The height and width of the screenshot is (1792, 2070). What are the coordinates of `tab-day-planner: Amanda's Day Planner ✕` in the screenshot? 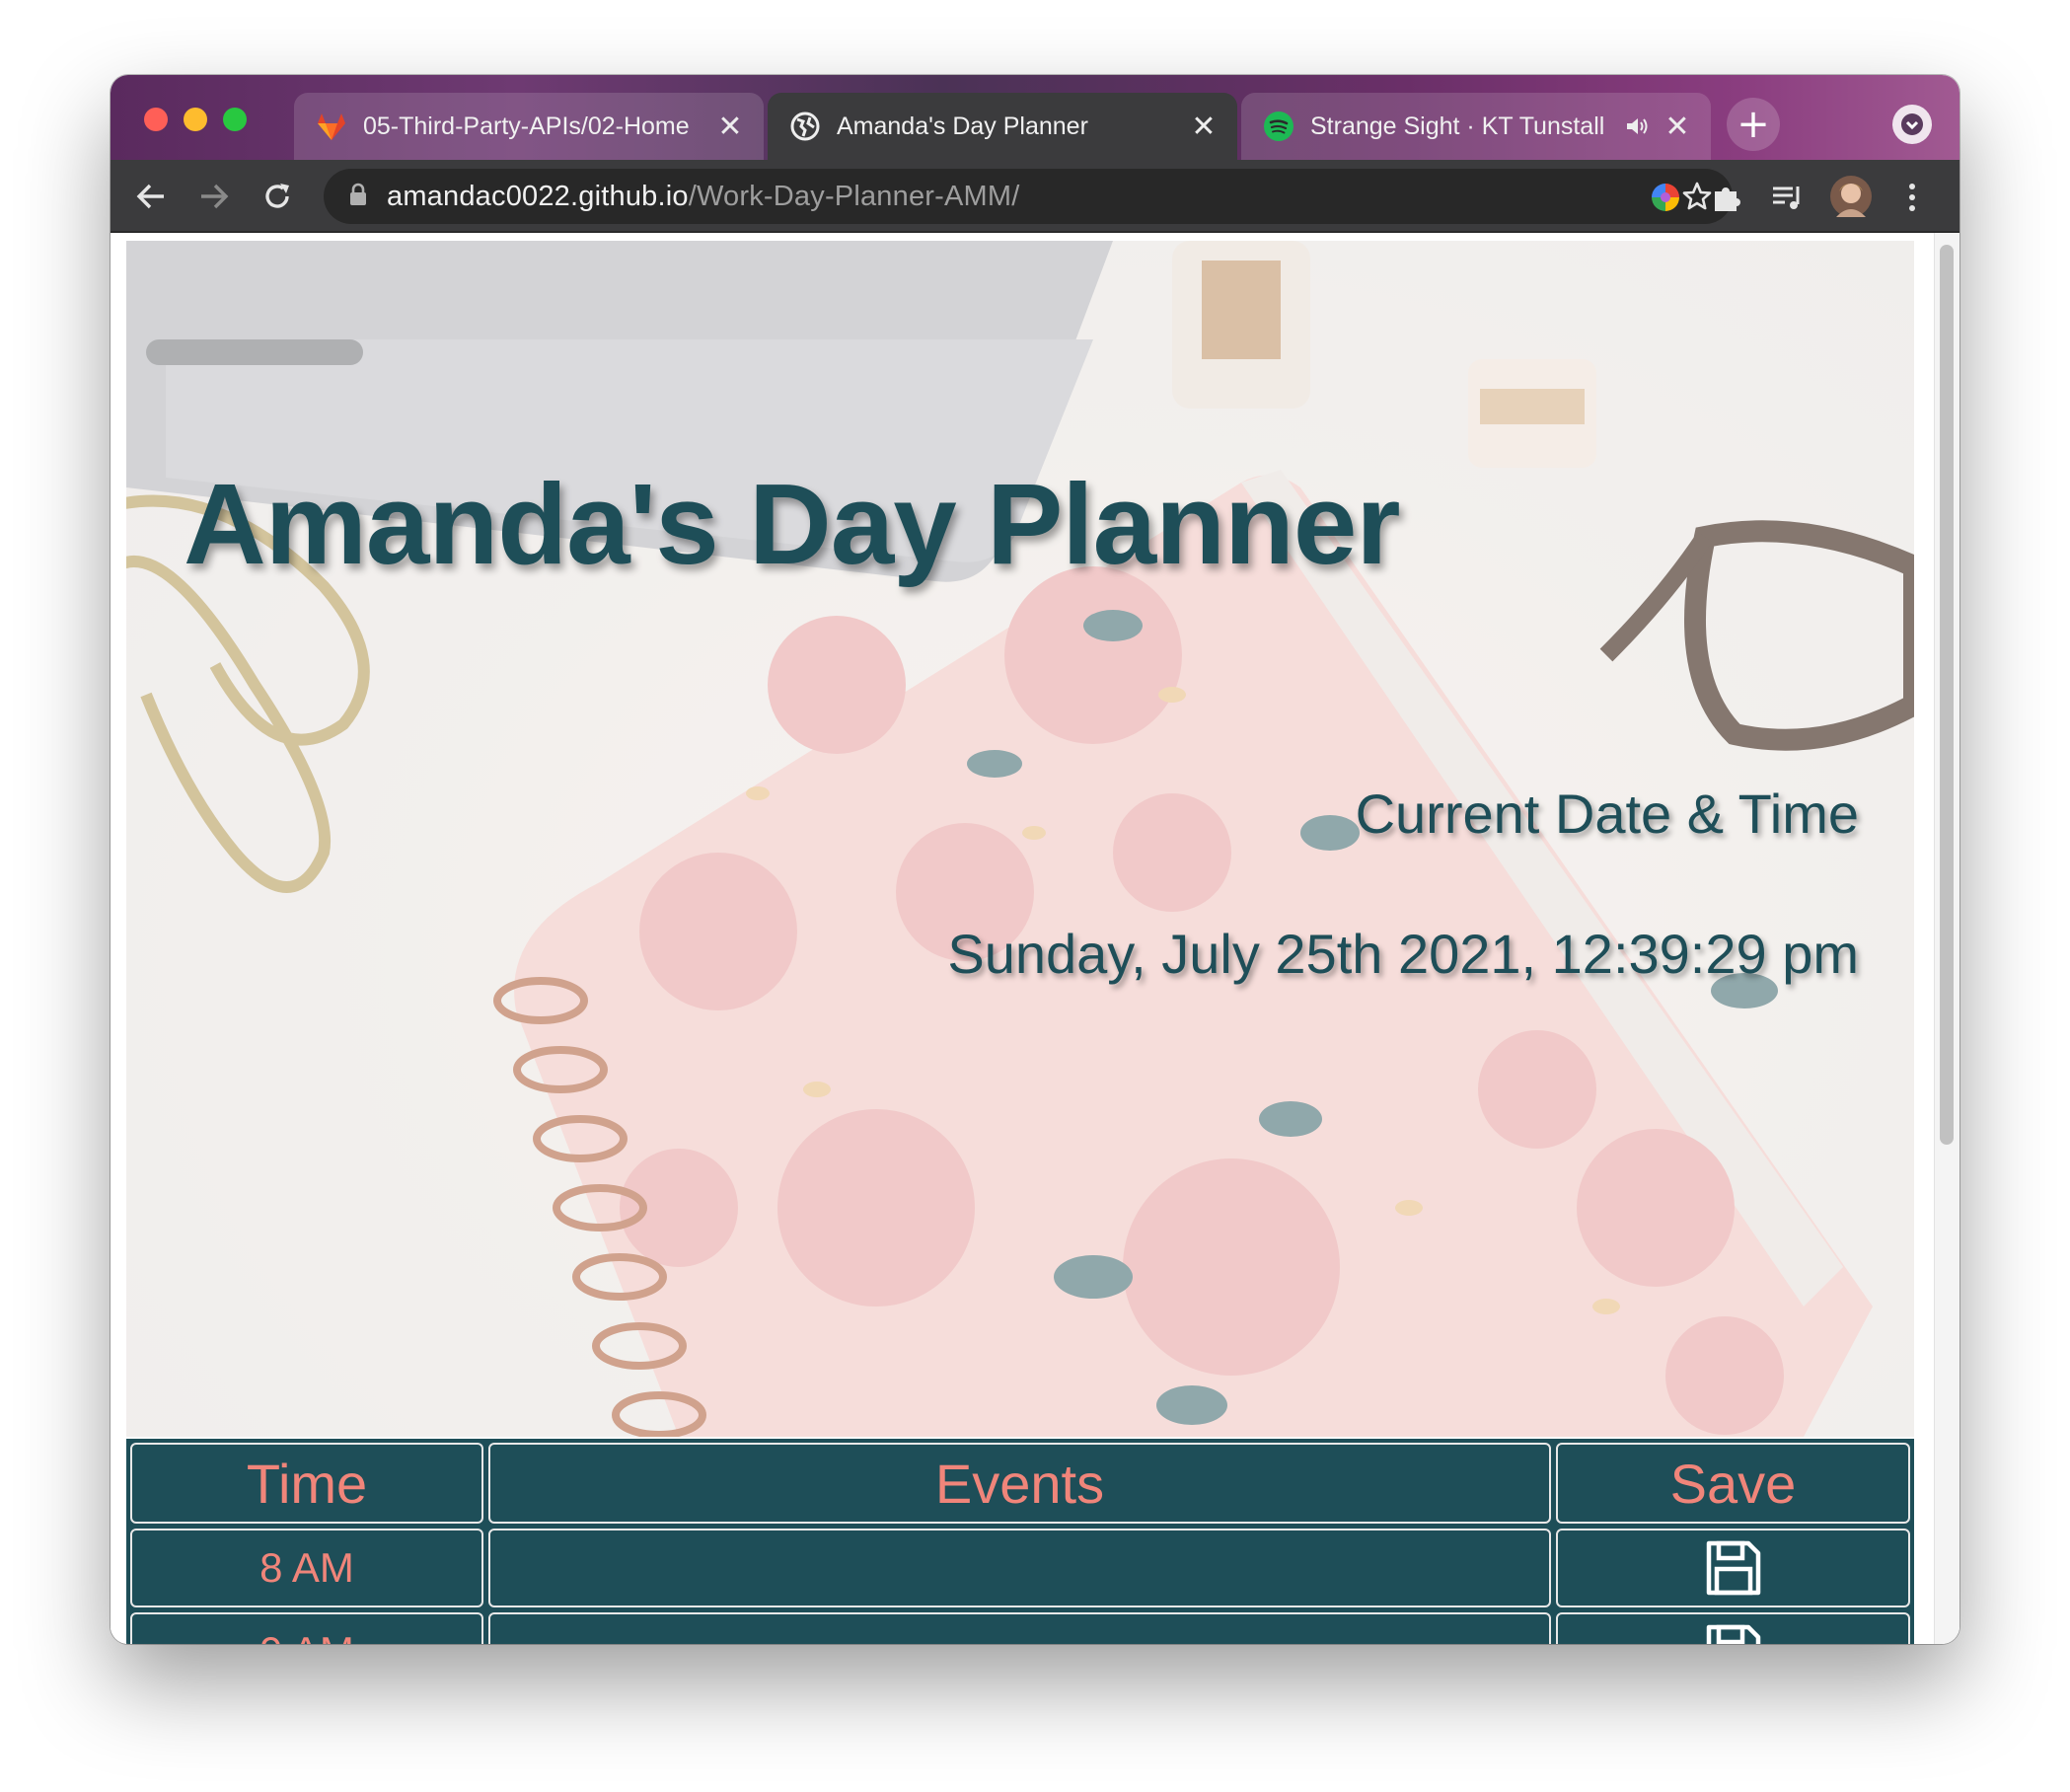 It's located at (1002, 127).